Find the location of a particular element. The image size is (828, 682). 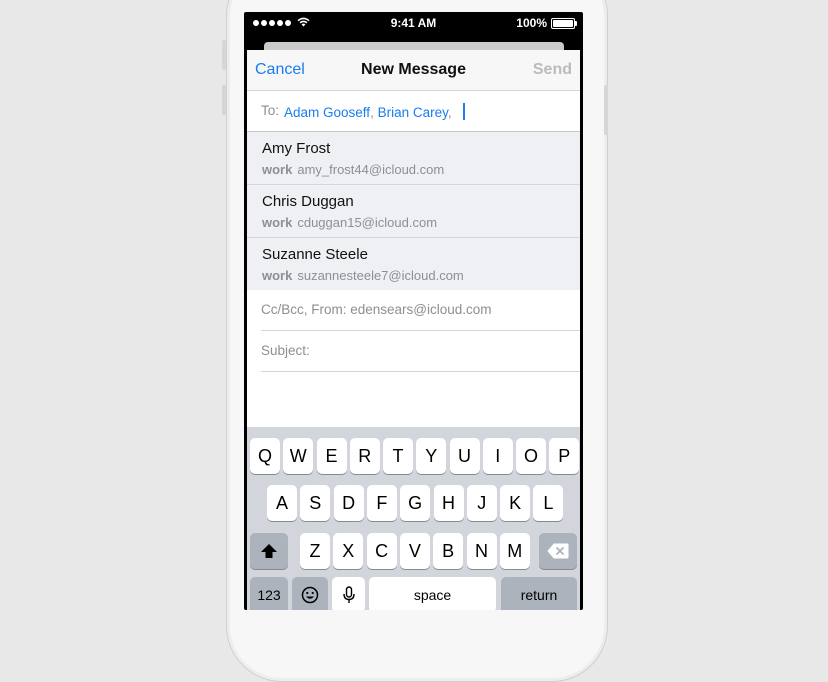

battery-icon is located at coordinates (564, 23).